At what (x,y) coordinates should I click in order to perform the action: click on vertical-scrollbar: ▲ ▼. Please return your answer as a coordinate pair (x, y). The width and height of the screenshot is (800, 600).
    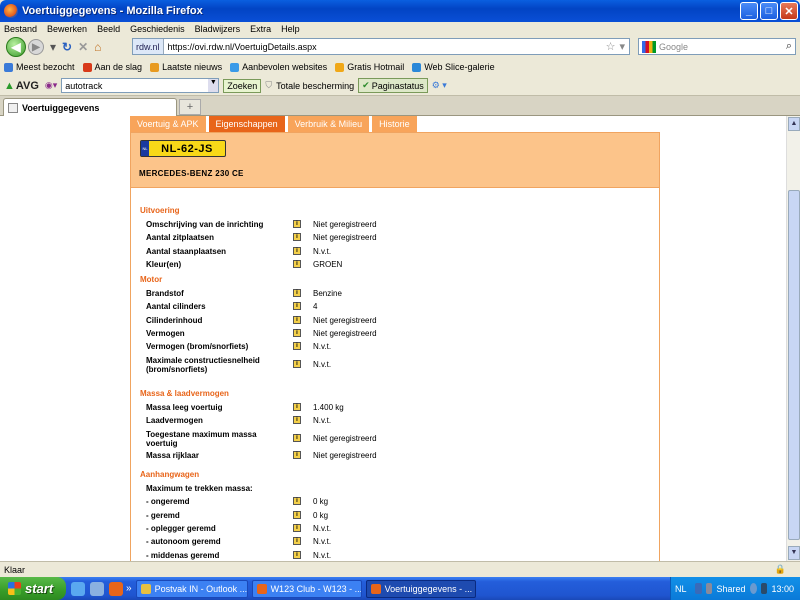
    Looking at the image, I should click on (793, 338).